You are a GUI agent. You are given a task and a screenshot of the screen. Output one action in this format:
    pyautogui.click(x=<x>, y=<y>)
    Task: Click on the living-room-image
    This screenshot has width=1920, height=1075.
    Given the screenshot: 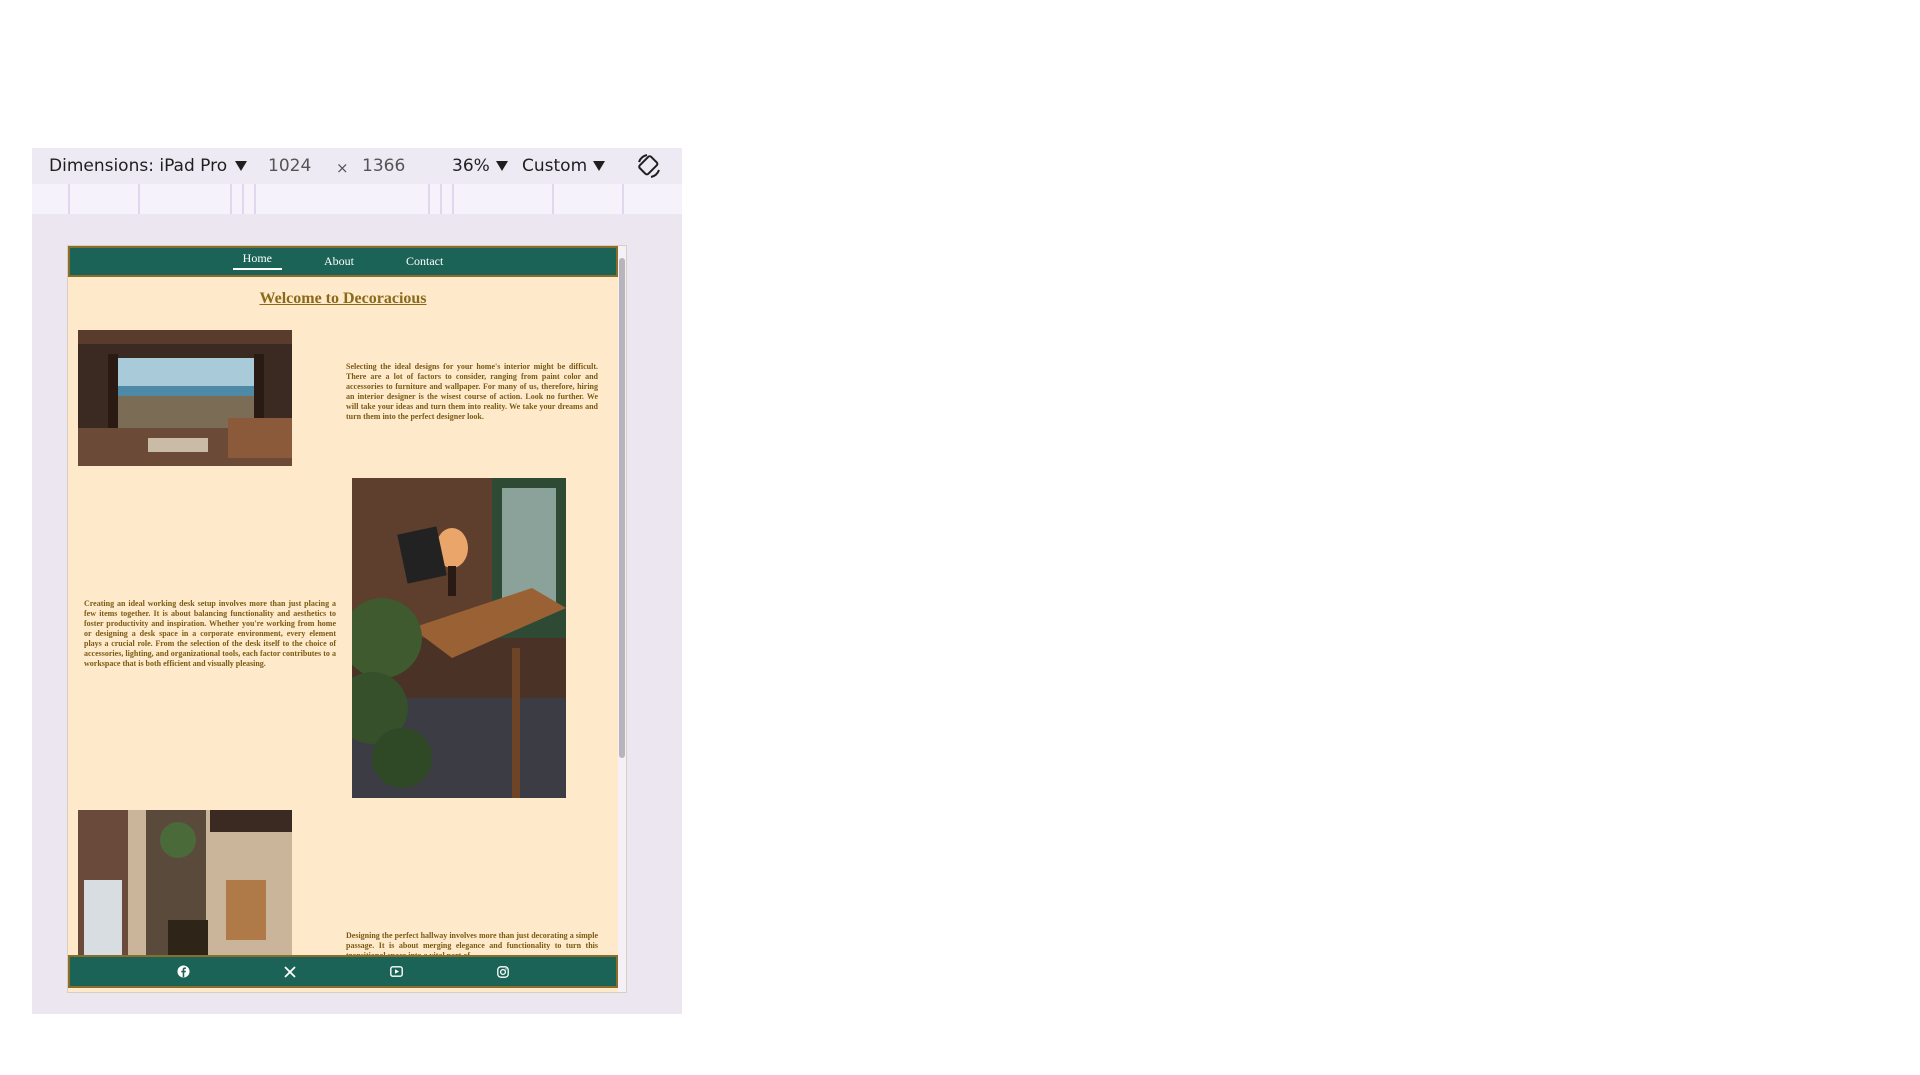 What is the action you would take?
    pyautogui.click(x=185, y=398)
    